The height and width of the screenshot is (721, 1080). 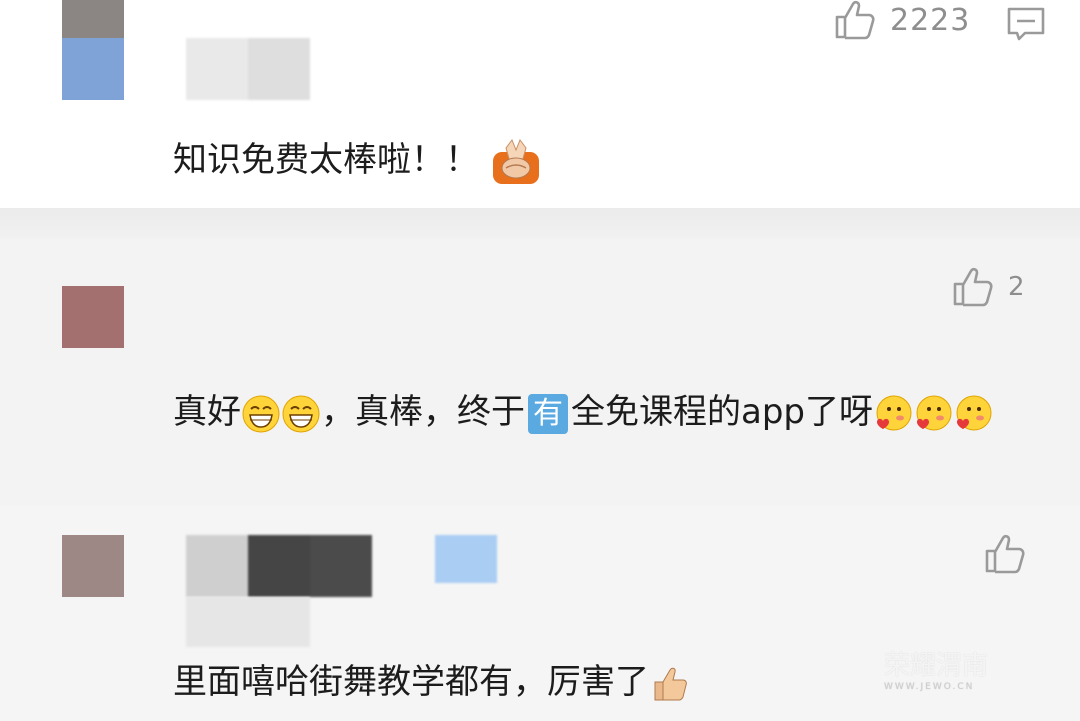 What do you see at coordinates (593, 412) in the screenshot?
I see `comment-text: 真好 ，真棒，终于有全免课程的app了呀` at bounding box center [593, 412].